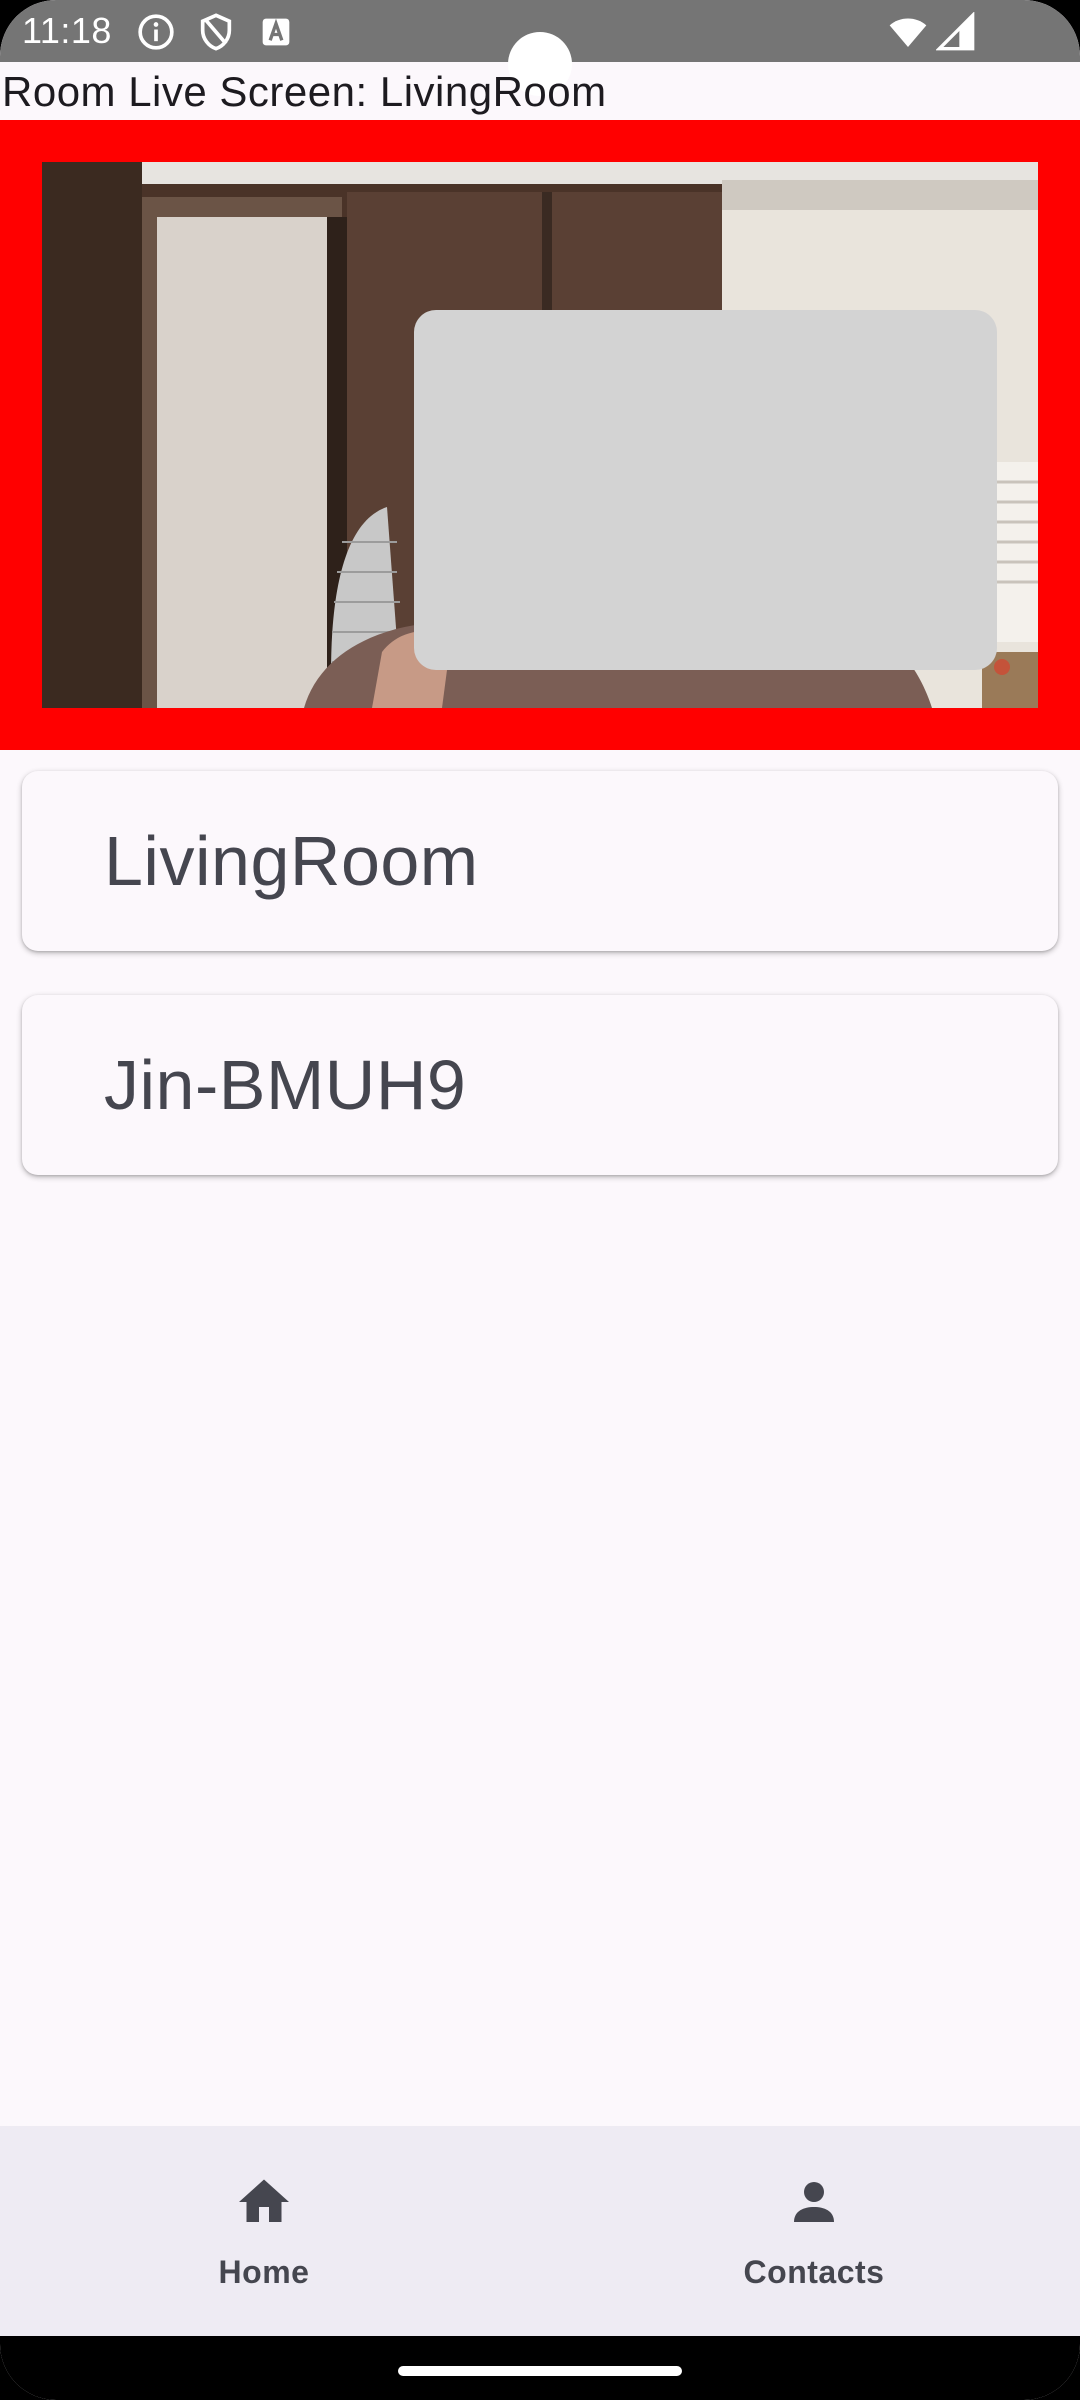 The image size is (1080, 2400). What do you see at coordinates (908, 32) in the screenshot?
I see `wifi-icon` at bounding box center [908, 32].